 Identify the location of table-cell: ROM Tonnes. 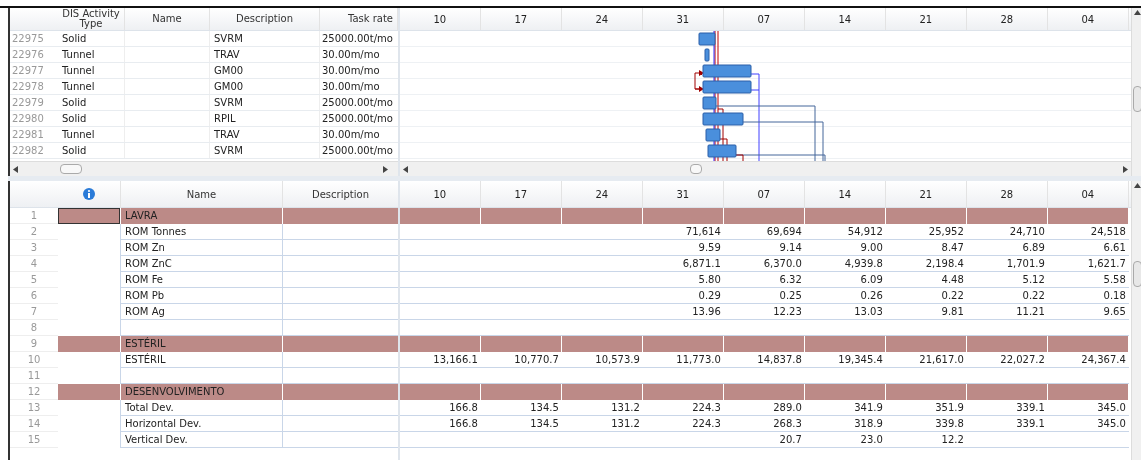
(201, 232).